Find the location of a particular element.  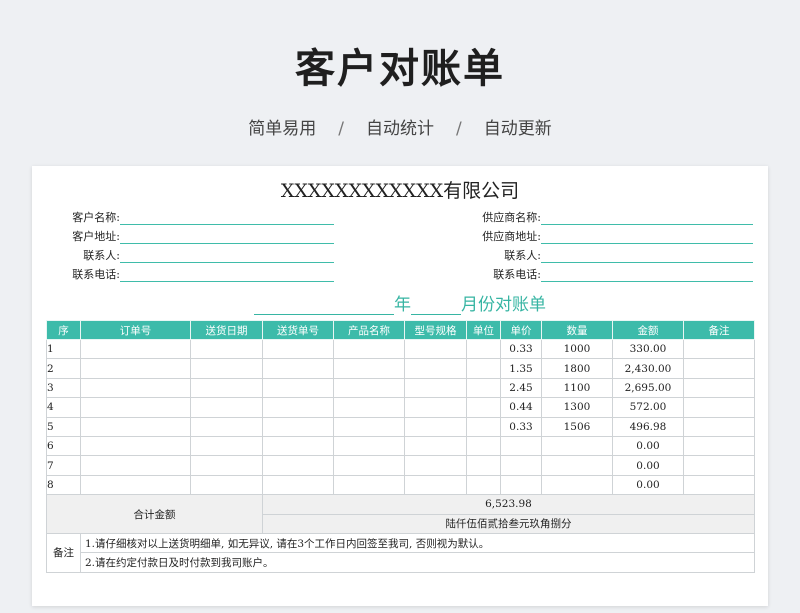

cell-seq: 7 is located at coordinates (63, 465).